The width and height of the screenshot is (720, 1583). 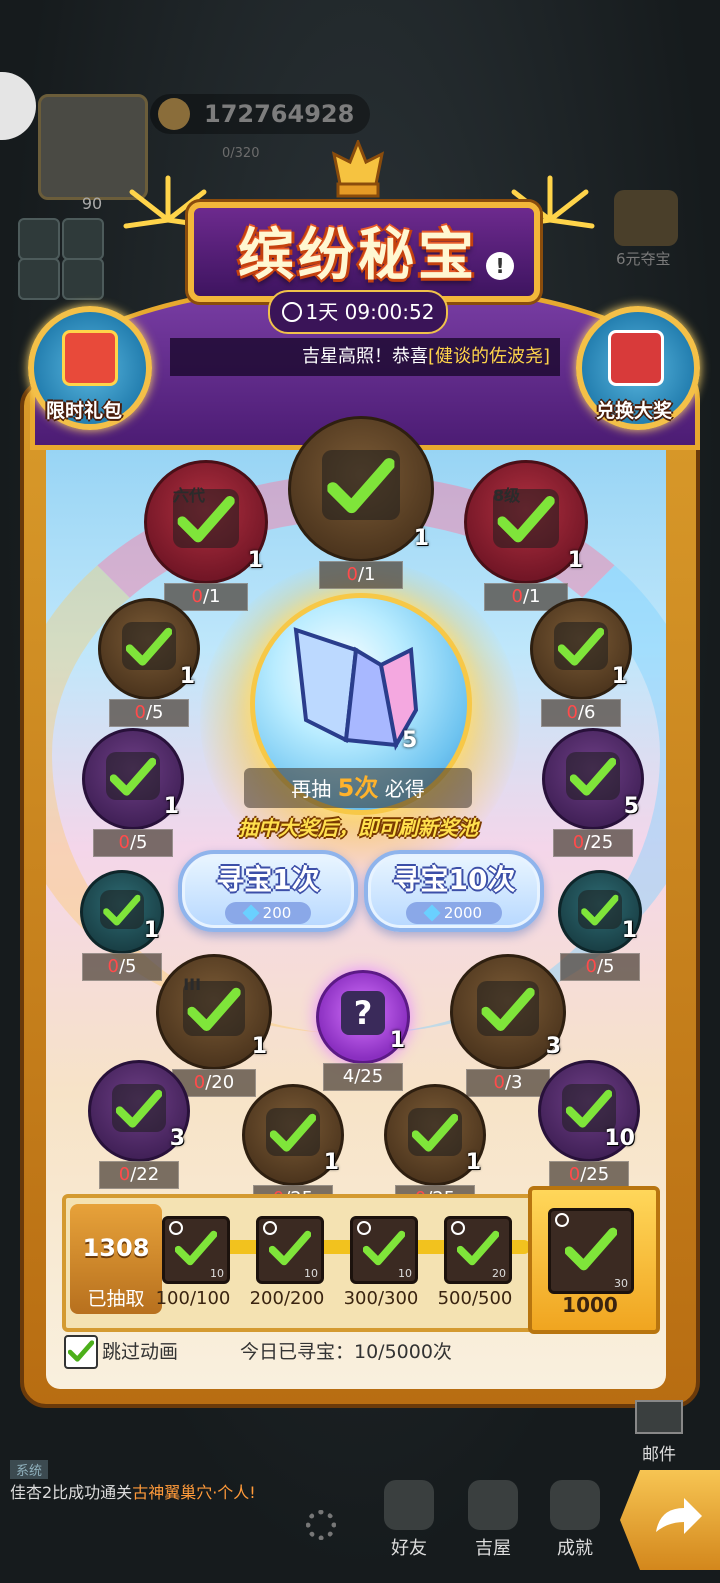 I want to click on prize-node-top-center: 1 0/1, so click(x=361, y=502).